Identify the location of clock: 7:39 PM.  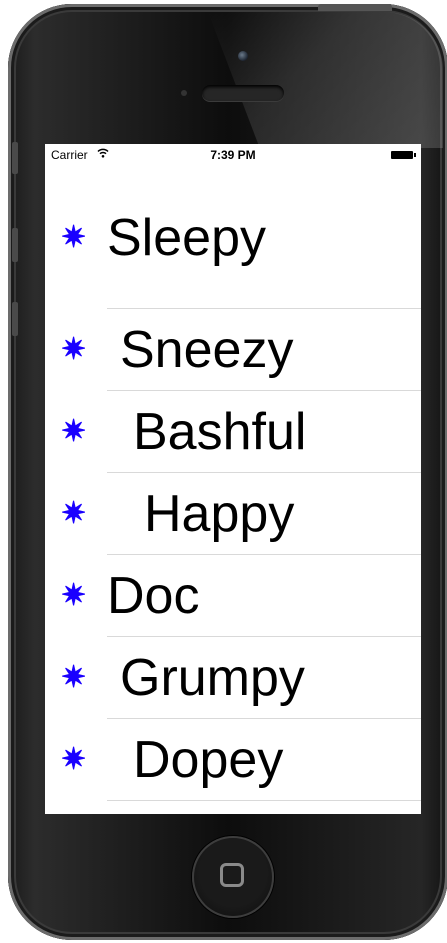
(233, 155).